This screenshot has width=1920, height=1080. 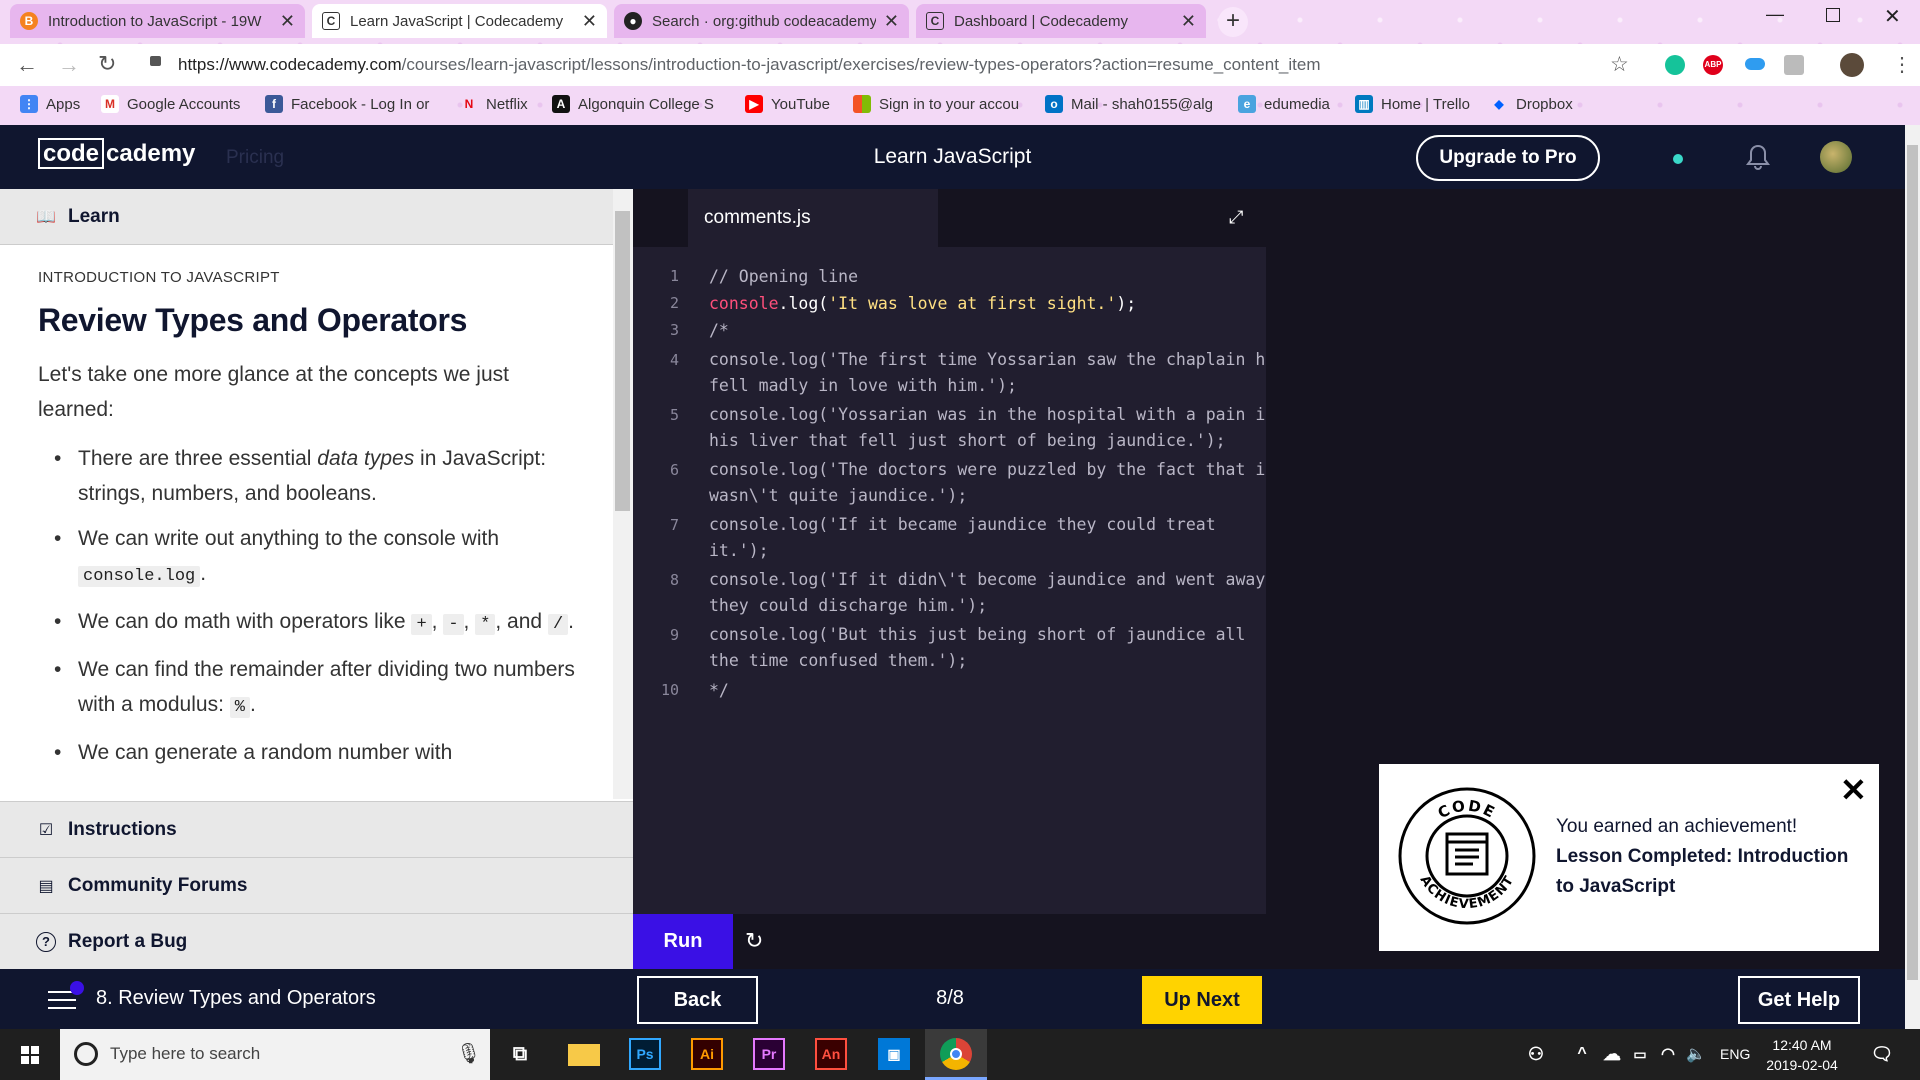 What do you see at coordinates (1735, 1054) in the screenshot?
I see `language-indicator: ENG` at bounding box center [1735, 1054].